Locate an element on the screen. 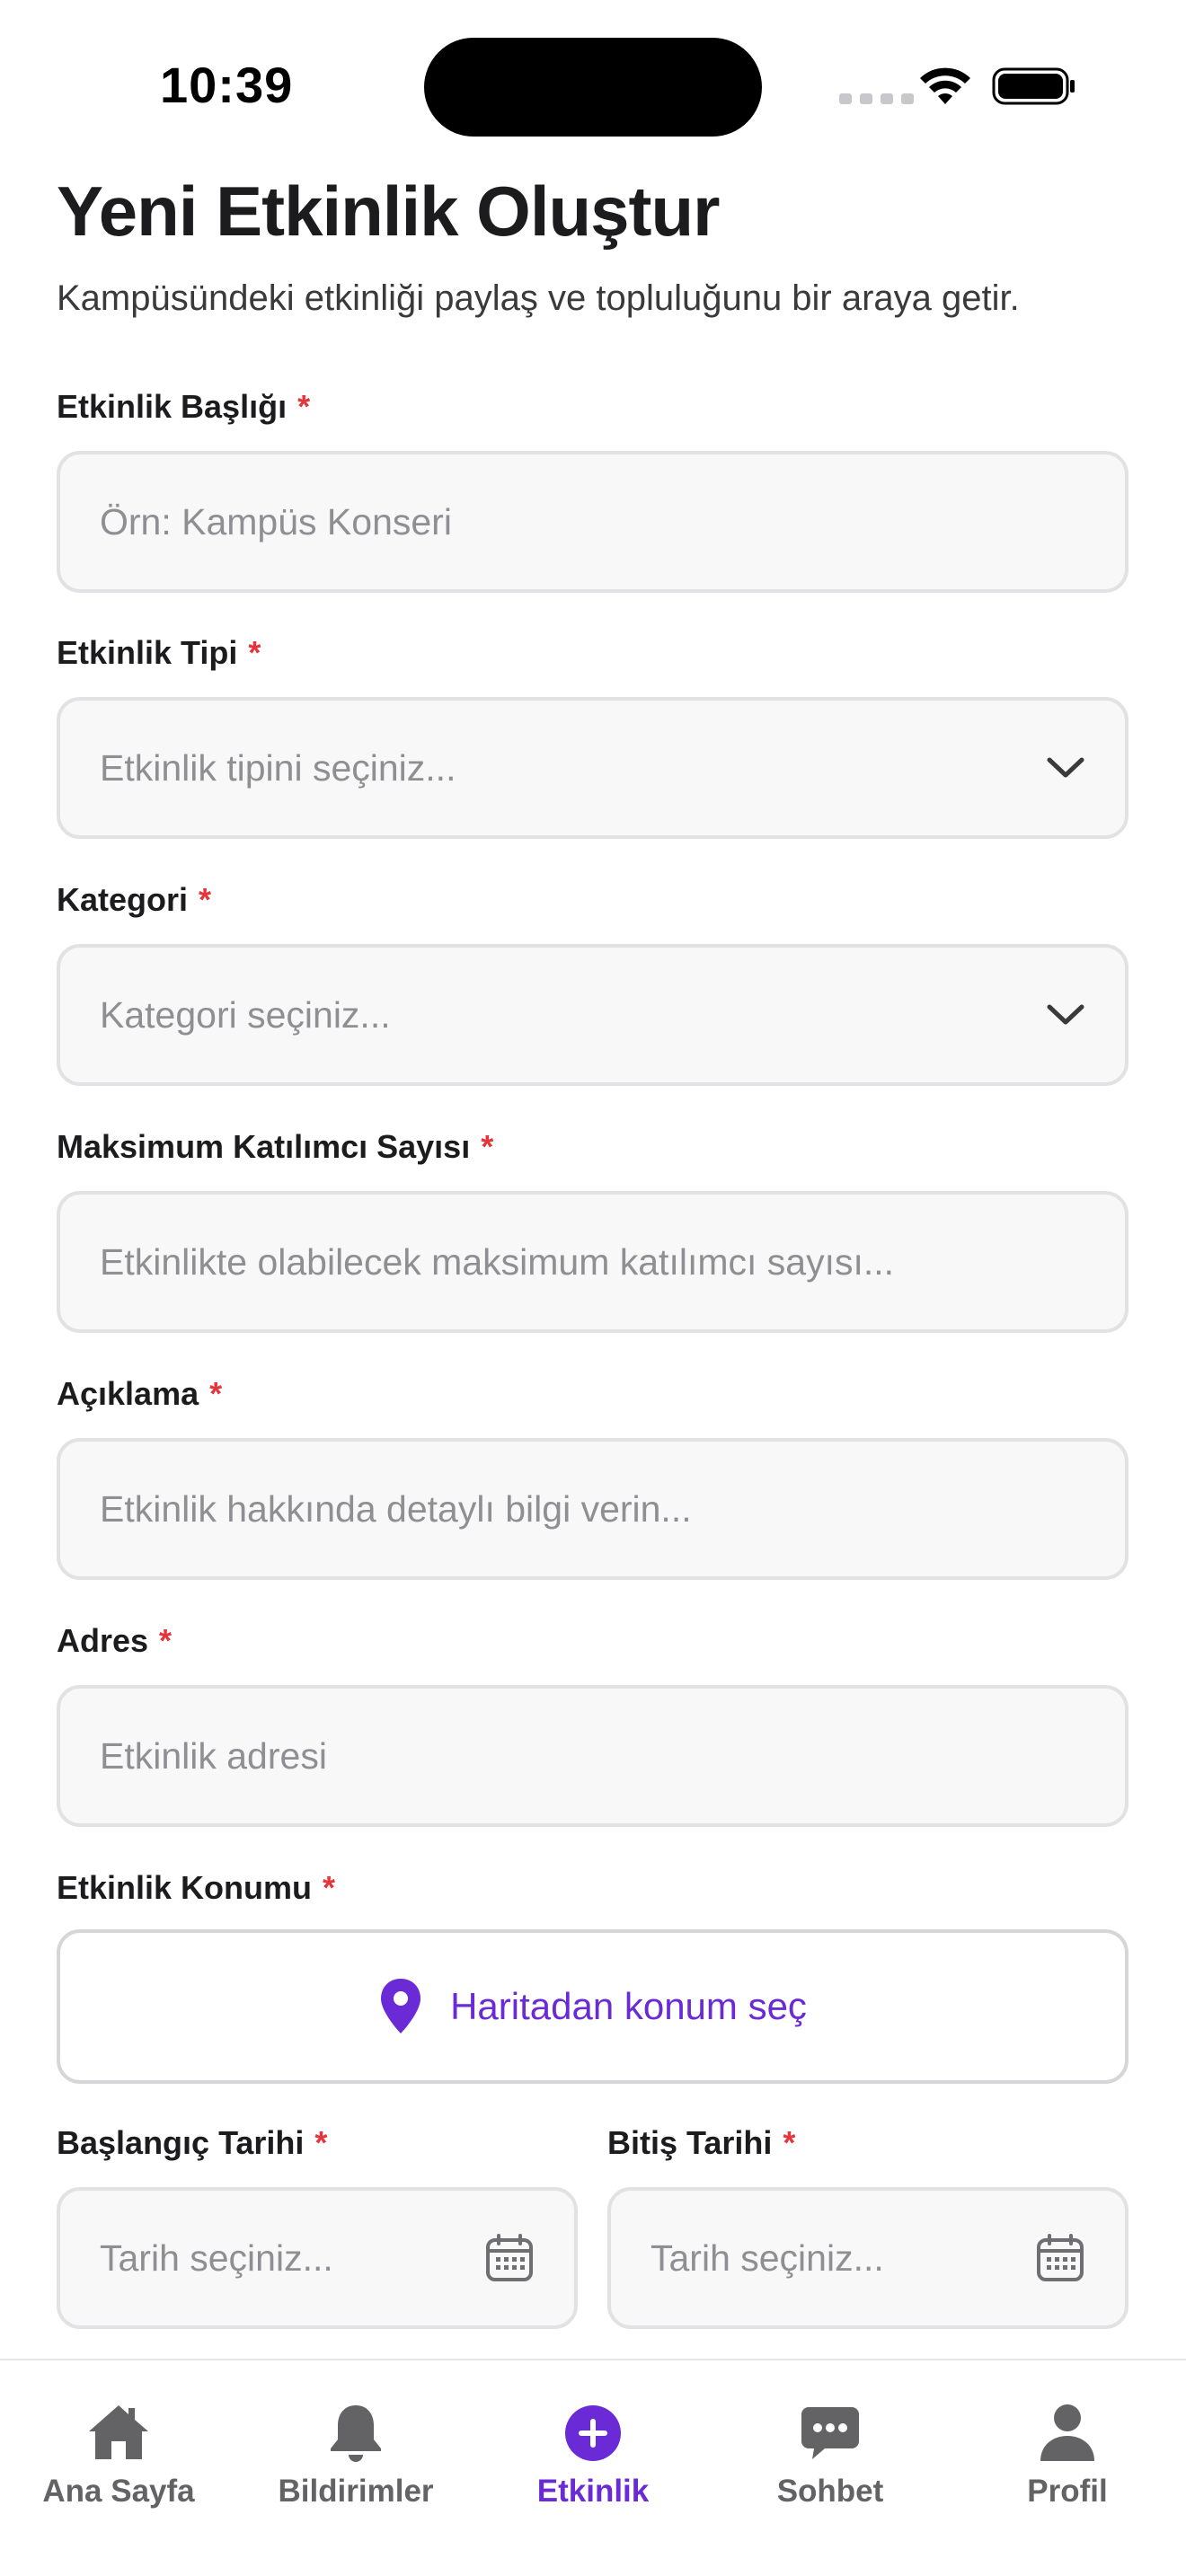 The width and height of the screenshot is (1186, 2576). tab-profile: Profil is located at coordinates (1067, 2468).